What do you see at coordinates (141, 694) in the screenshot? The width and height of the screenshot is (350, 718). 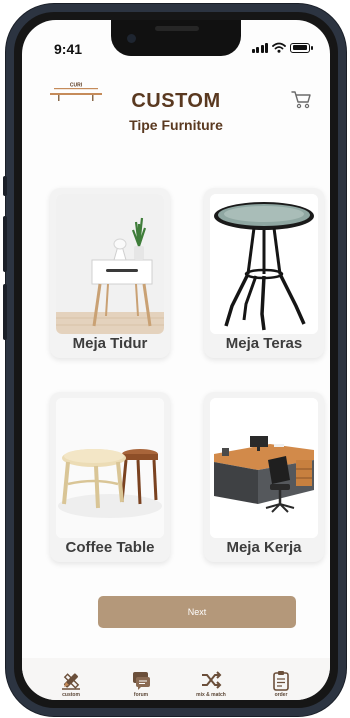 I see `tab-label: forum` at bounding box center [141, 694].